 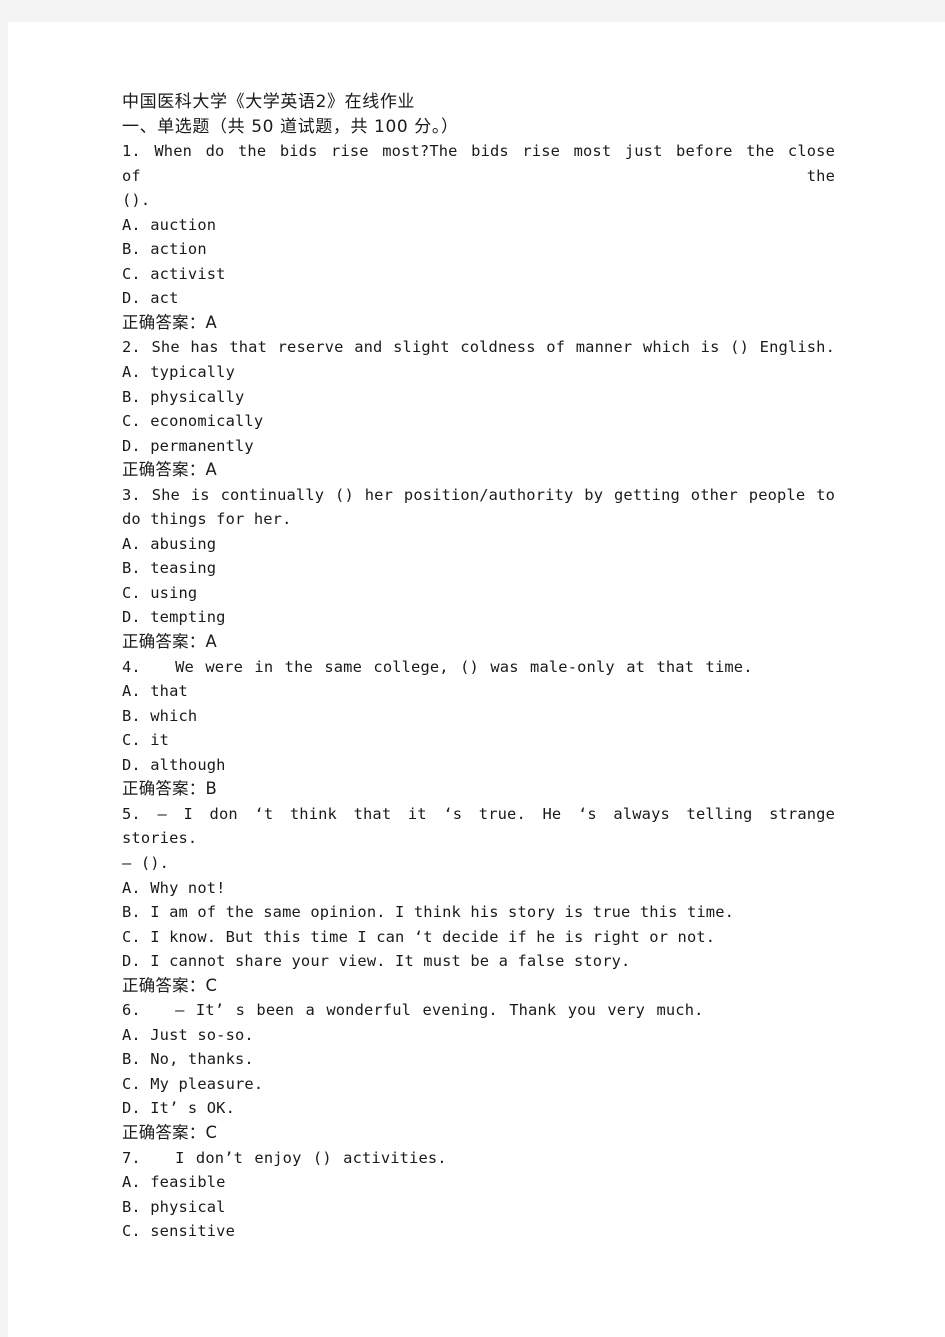 What do you see at coordinates (169, 568) in the screenshot?
I see `question-3-option-b: B. teasing` at bounding box center [169, 568].